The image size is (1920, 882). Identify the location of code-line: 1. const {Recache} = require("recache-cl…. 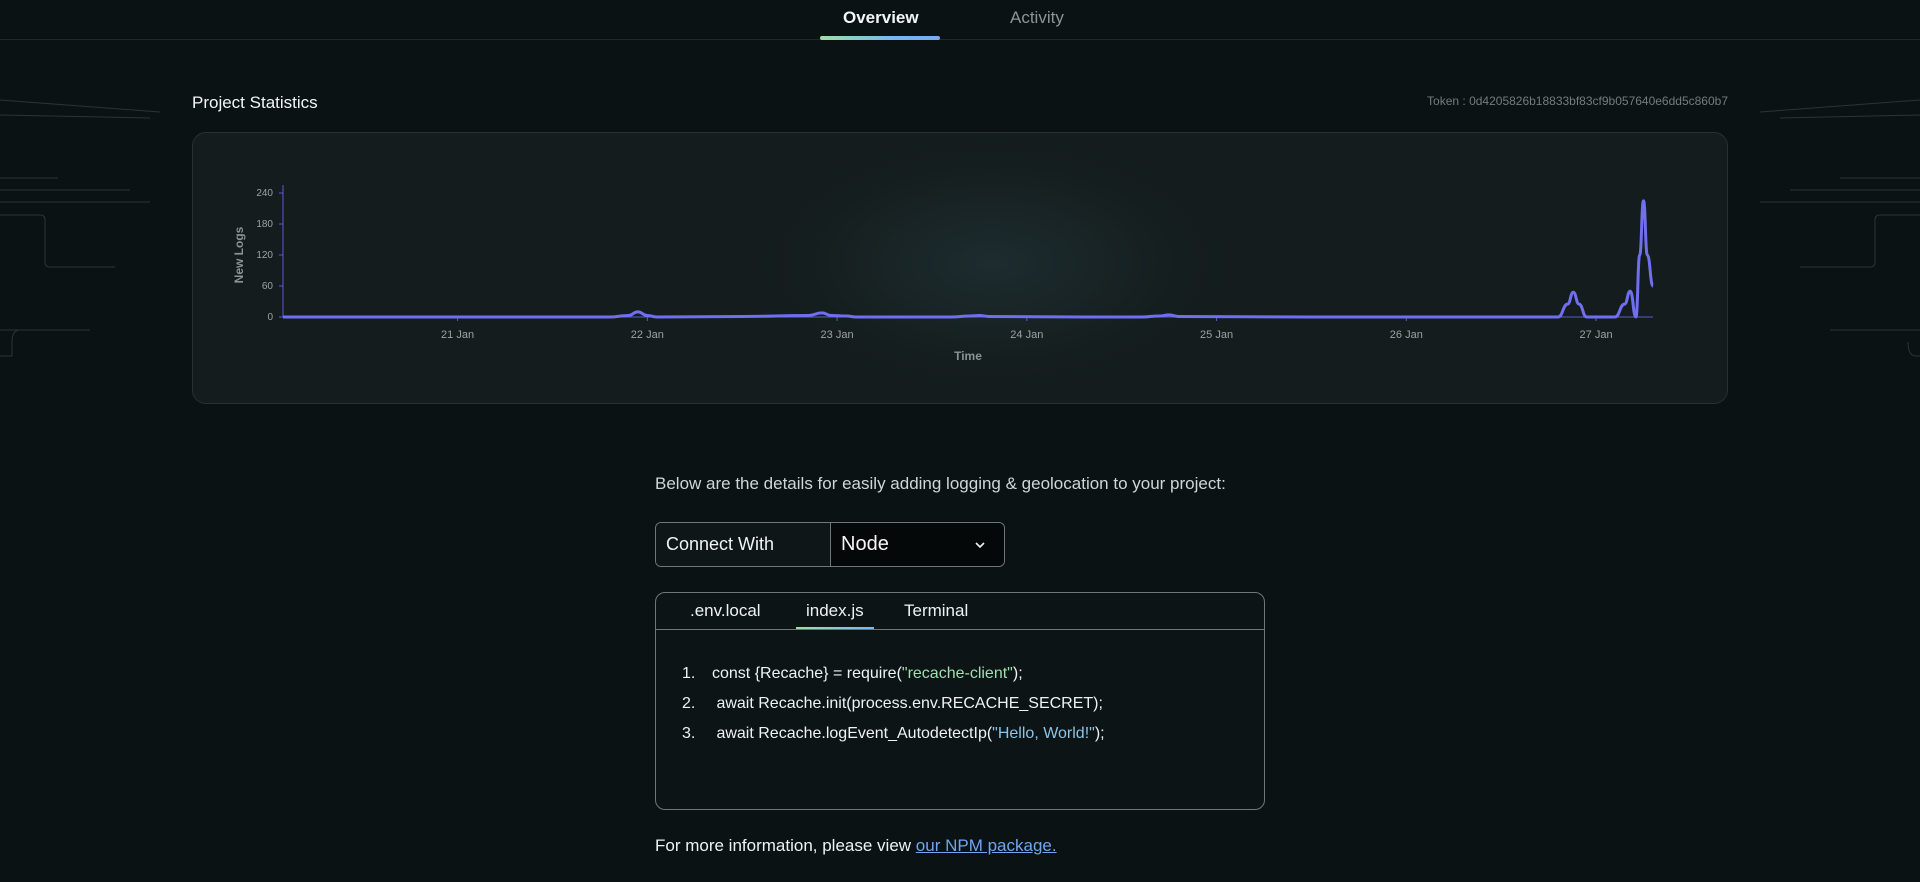
(893, 674).